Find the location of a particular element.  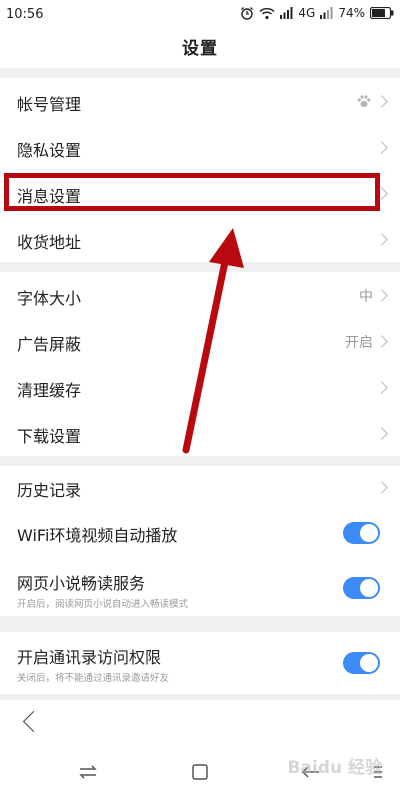

annotation-arrow is located at coordinates (213, 341).